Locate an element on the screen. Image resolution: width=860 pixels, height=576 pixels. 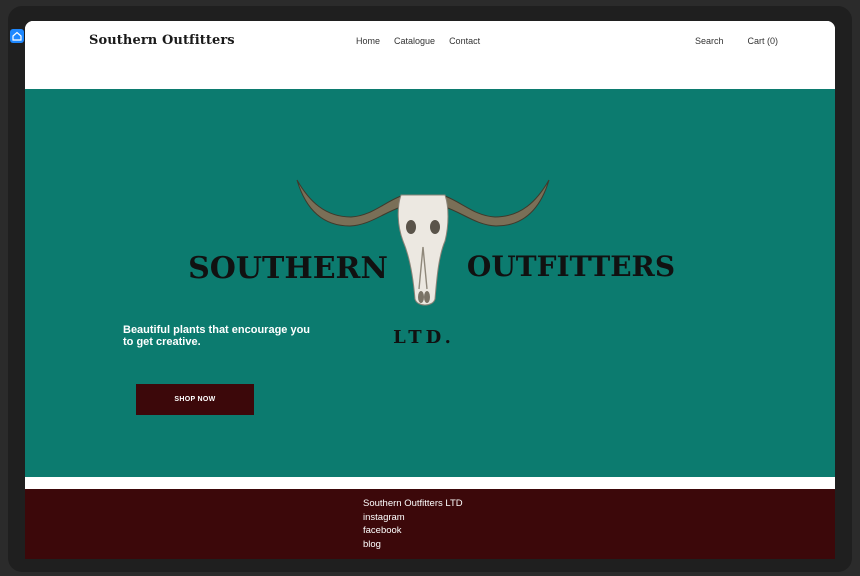
brand-name: Southern Outfitters is located at coordinates (162, 40).